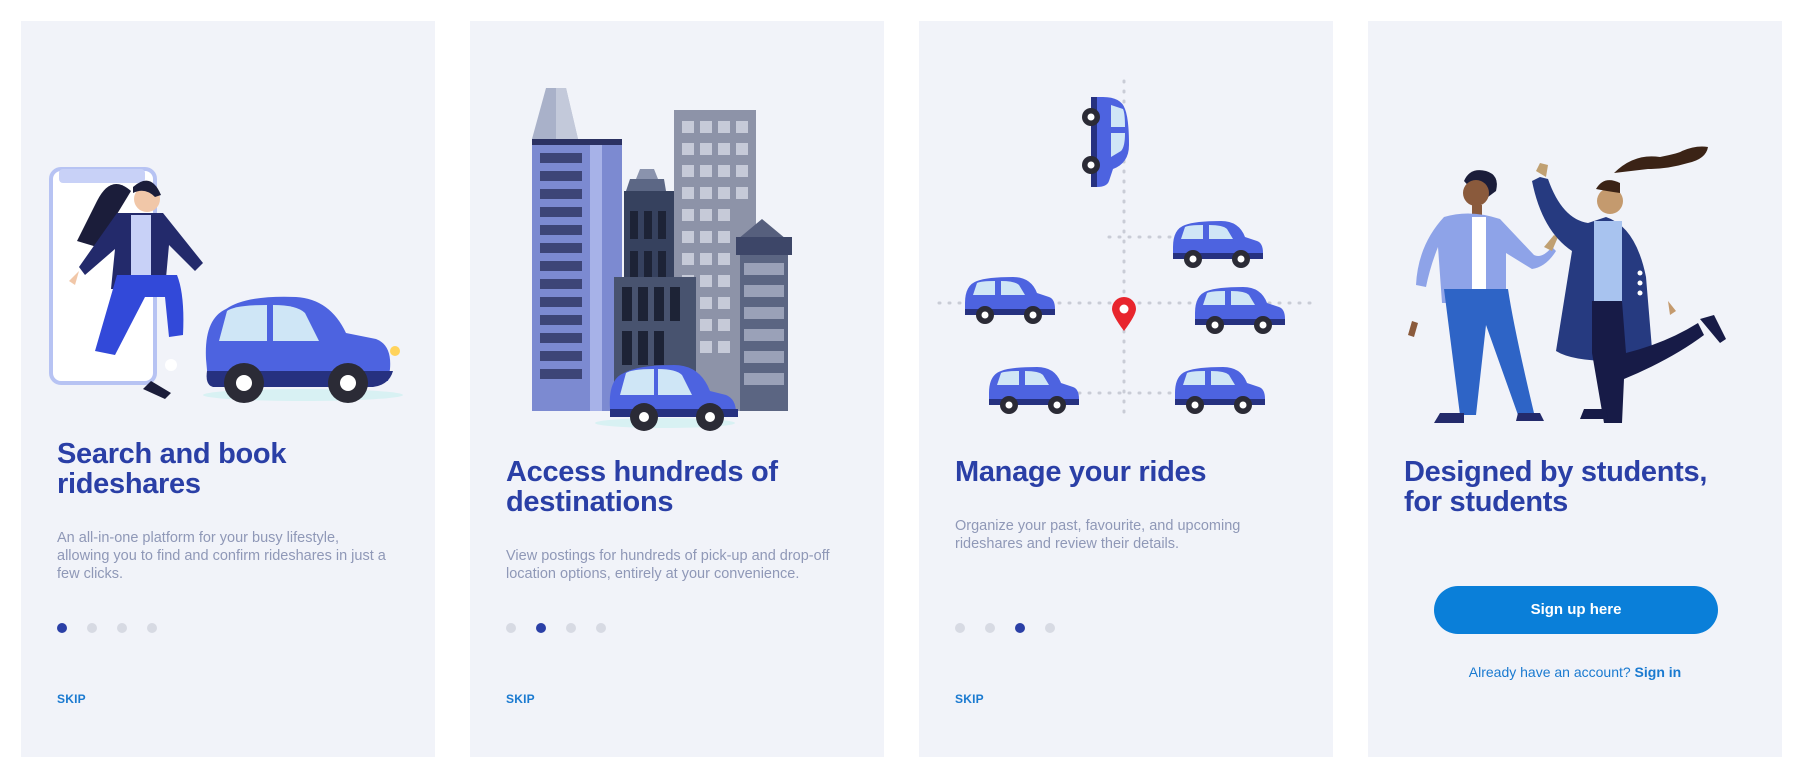  I want to click on screen-title: Search and book rideshares, so click(172, 469).